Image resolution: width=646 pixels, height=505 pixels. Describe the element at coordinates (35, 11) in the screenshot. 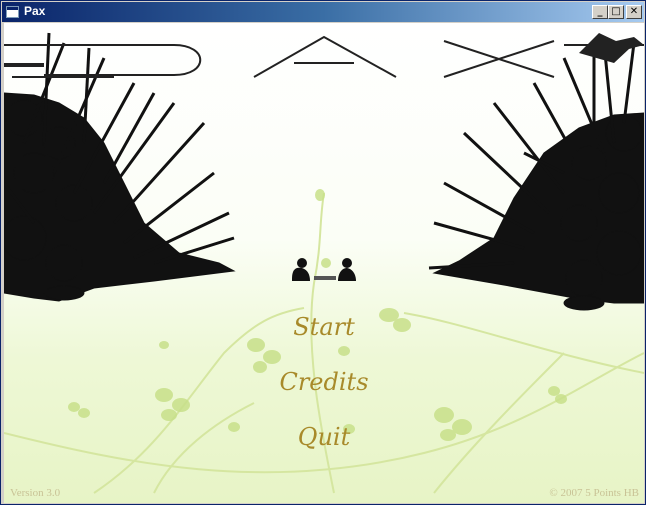

I see `window-title: Pax` at that location.